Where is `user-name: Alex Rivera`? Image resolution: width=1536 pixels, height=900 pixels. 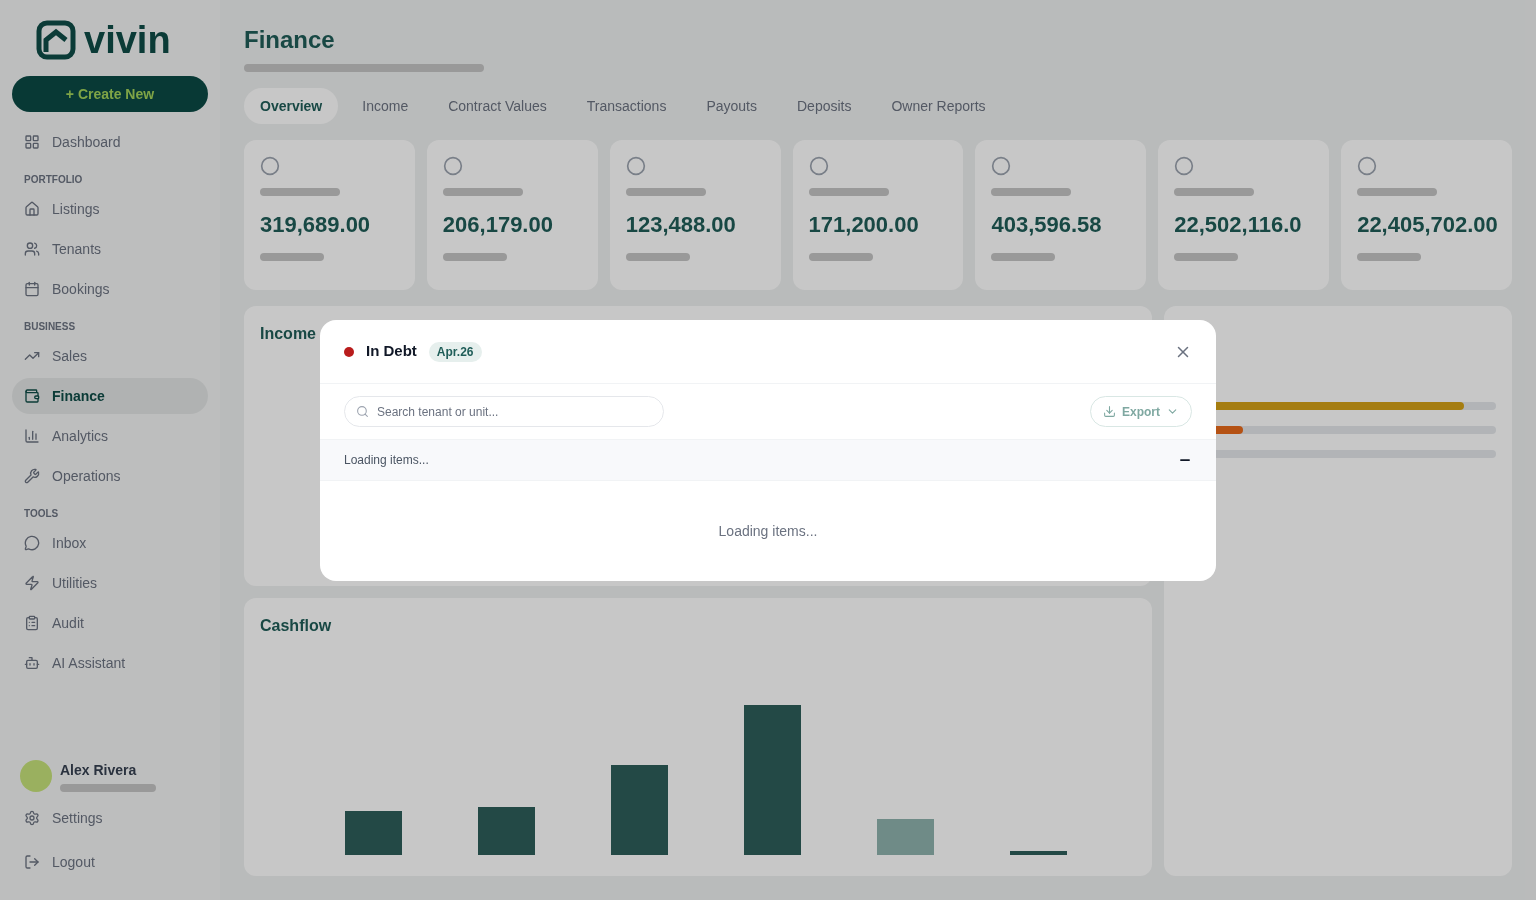 user-name: Alex Rivera is located at coordinates (99, 770).